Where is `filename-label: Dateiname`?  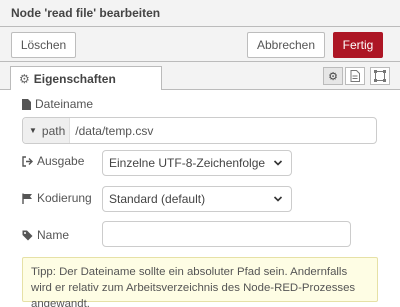 filename-label: Dateiname is located at coordinates (64, 104).